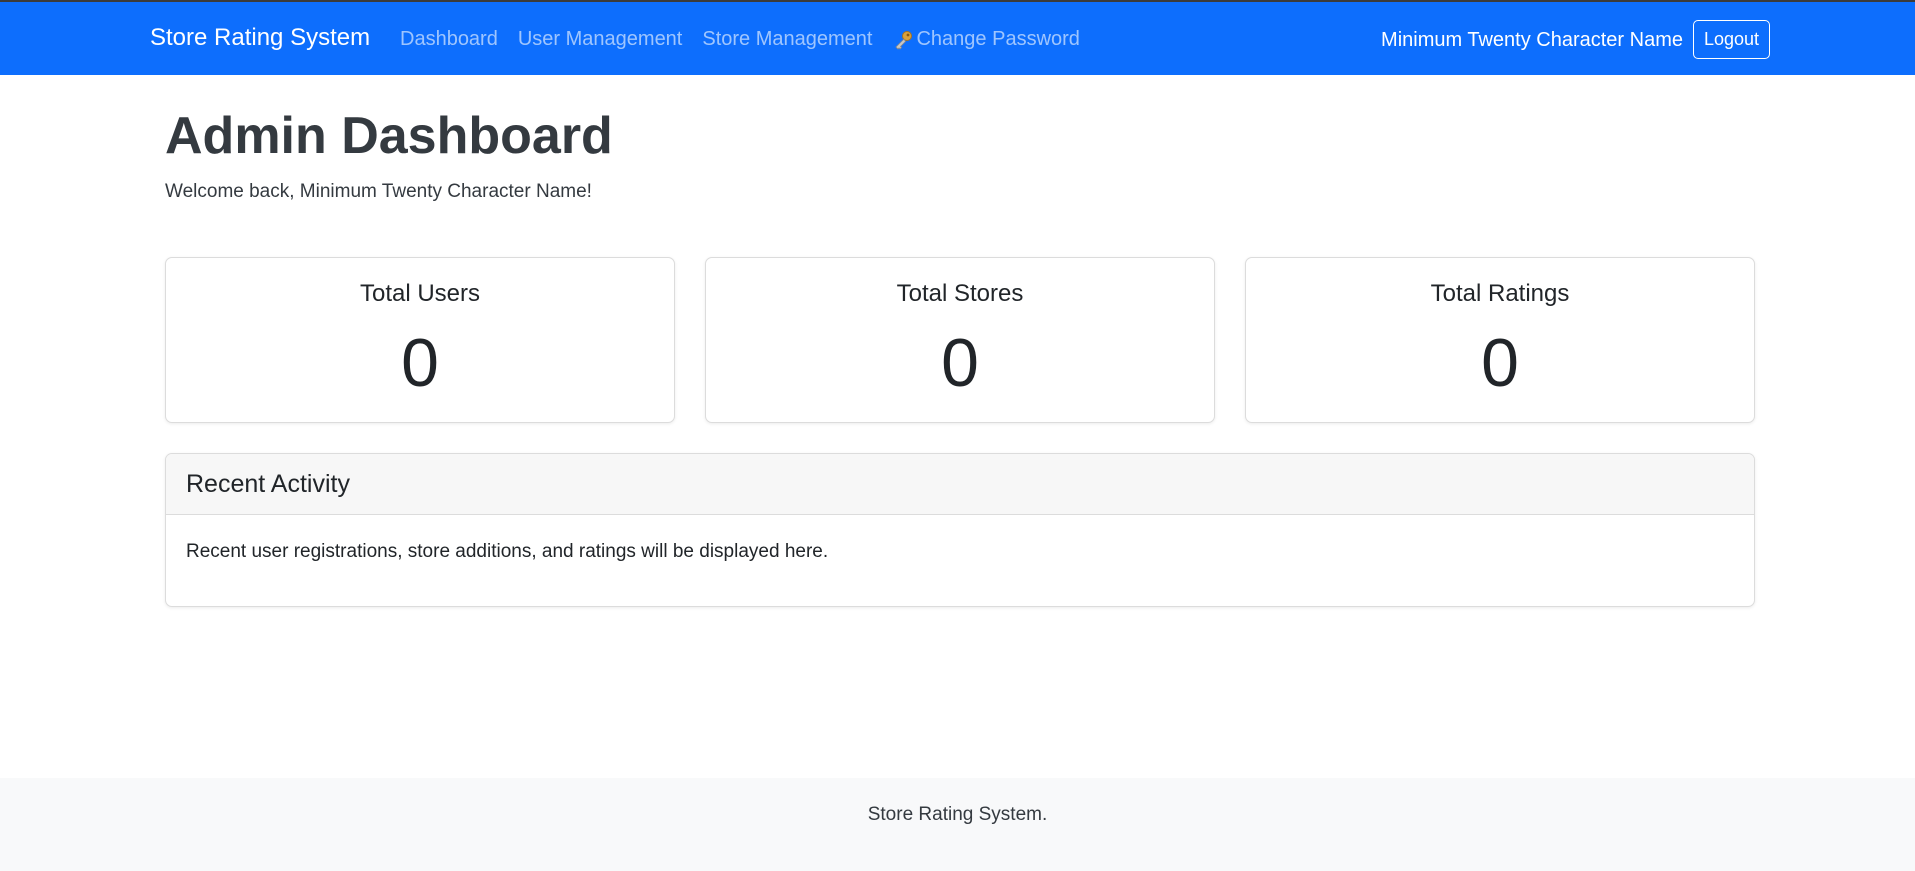  Describe the element at coordinates (600, 39) in the screenshot. I see `nav-link-user-management: User Management` at that location.